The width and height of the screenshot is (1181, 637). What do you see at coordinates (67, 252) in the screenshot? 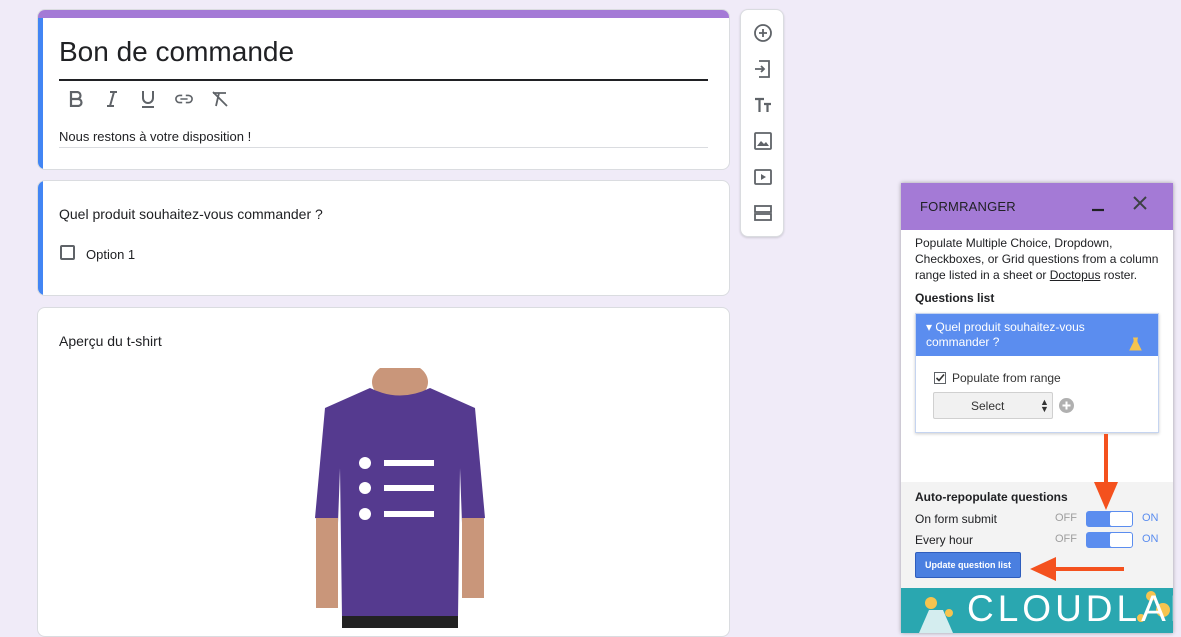
I see `option-checkbox` at bounding box center [67, 252].